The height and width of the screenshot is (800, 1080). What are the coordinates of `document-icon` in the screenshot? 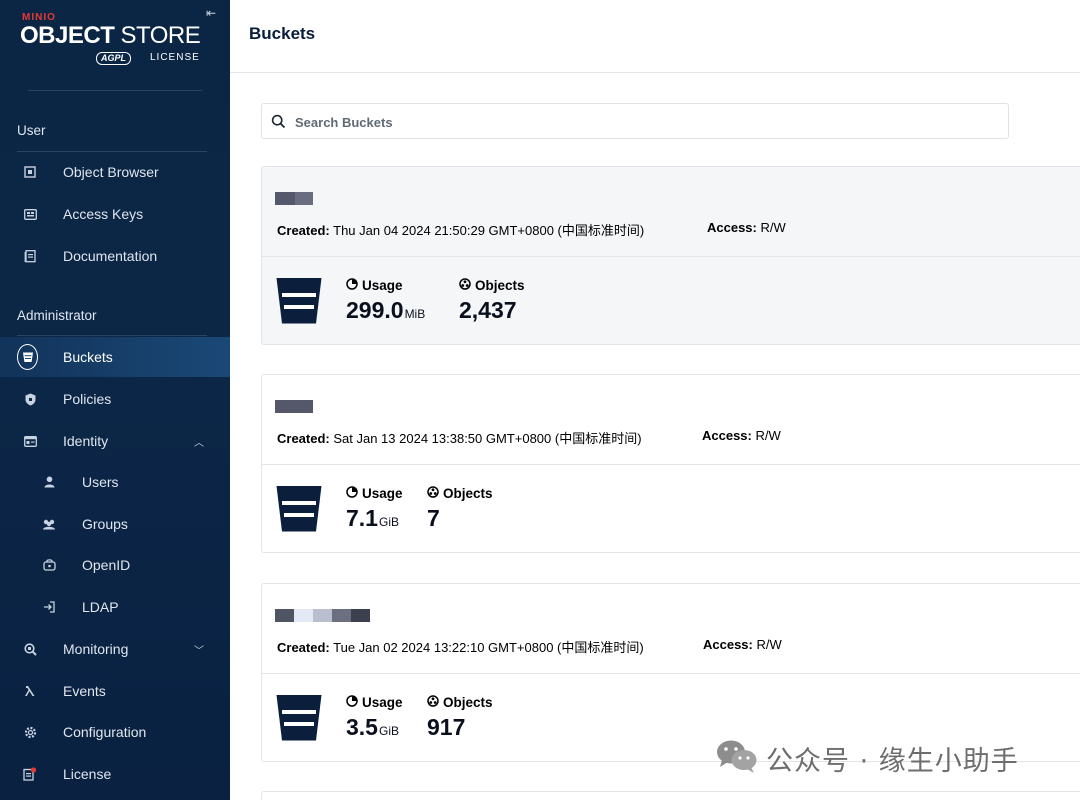 It's located at (30, 256).